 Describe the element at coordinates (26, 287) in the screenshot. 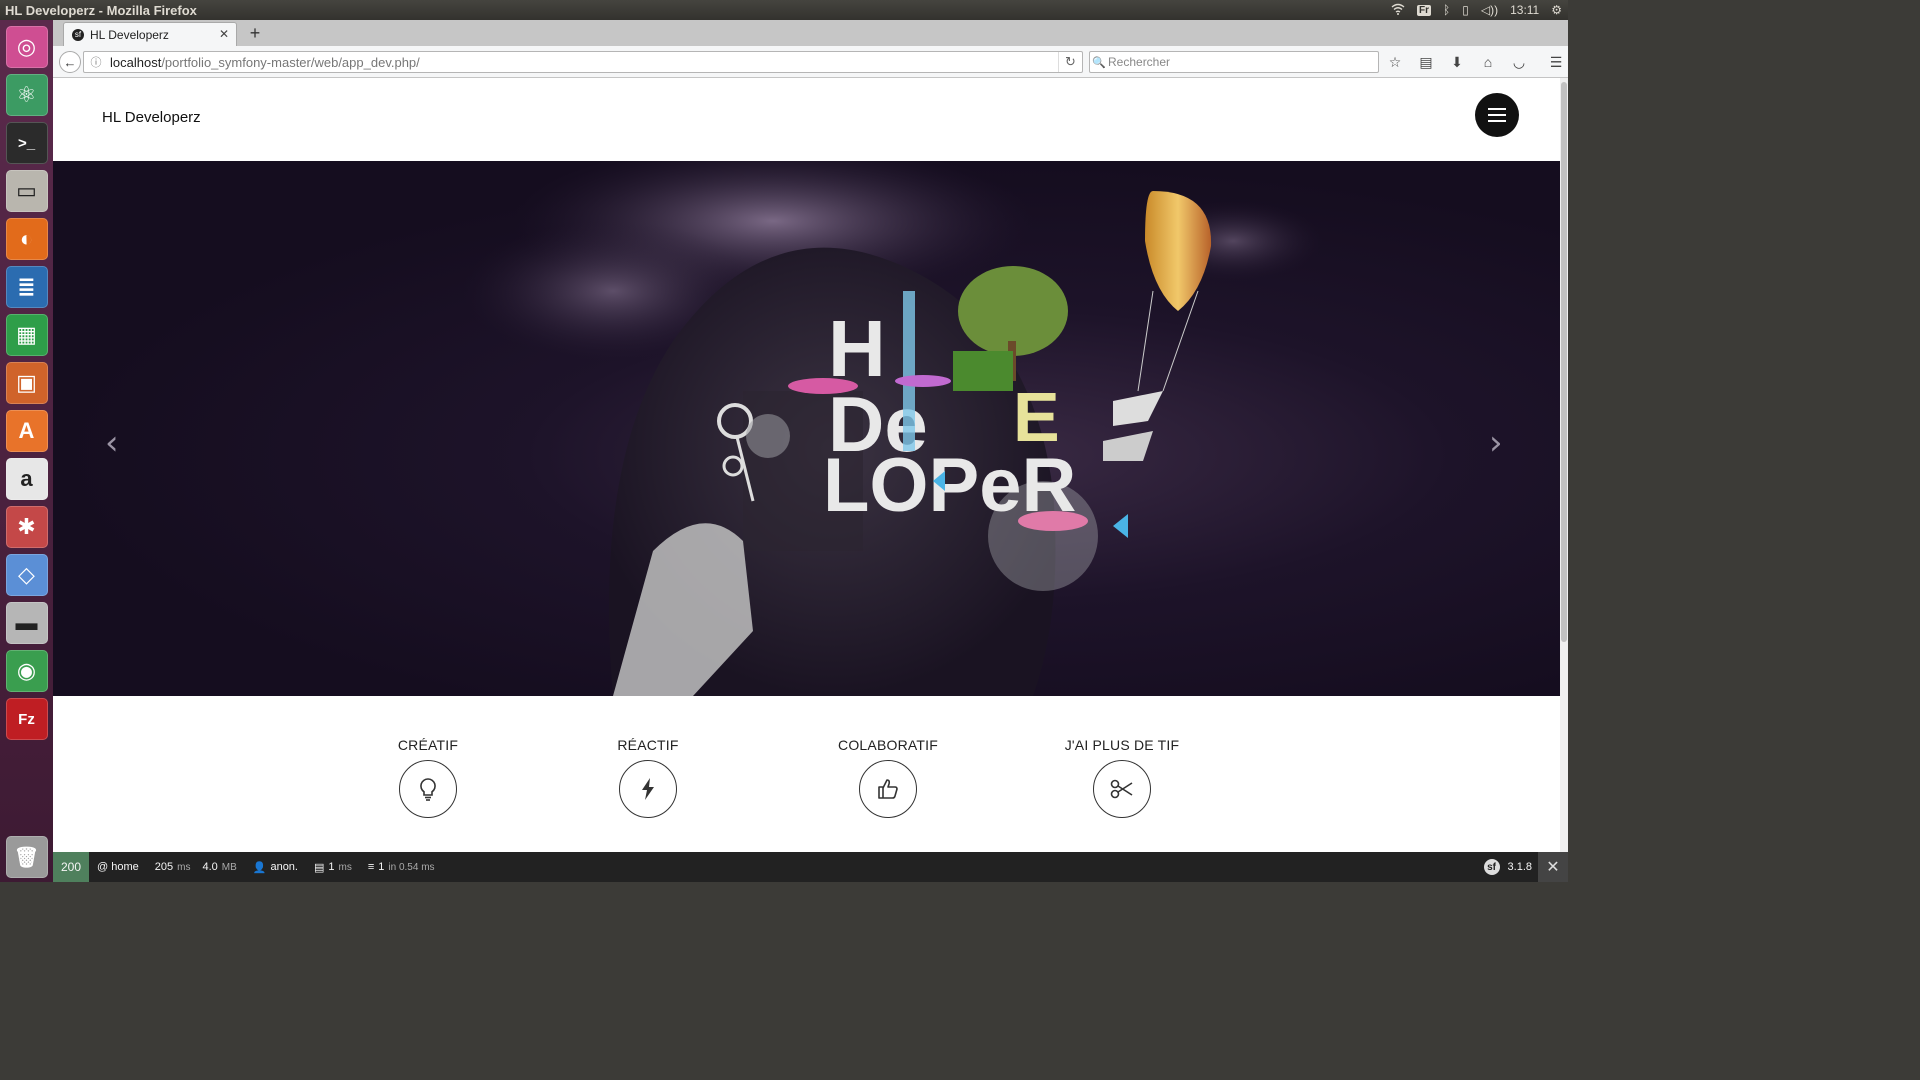

I see `writer-icon: ≣` at that location.